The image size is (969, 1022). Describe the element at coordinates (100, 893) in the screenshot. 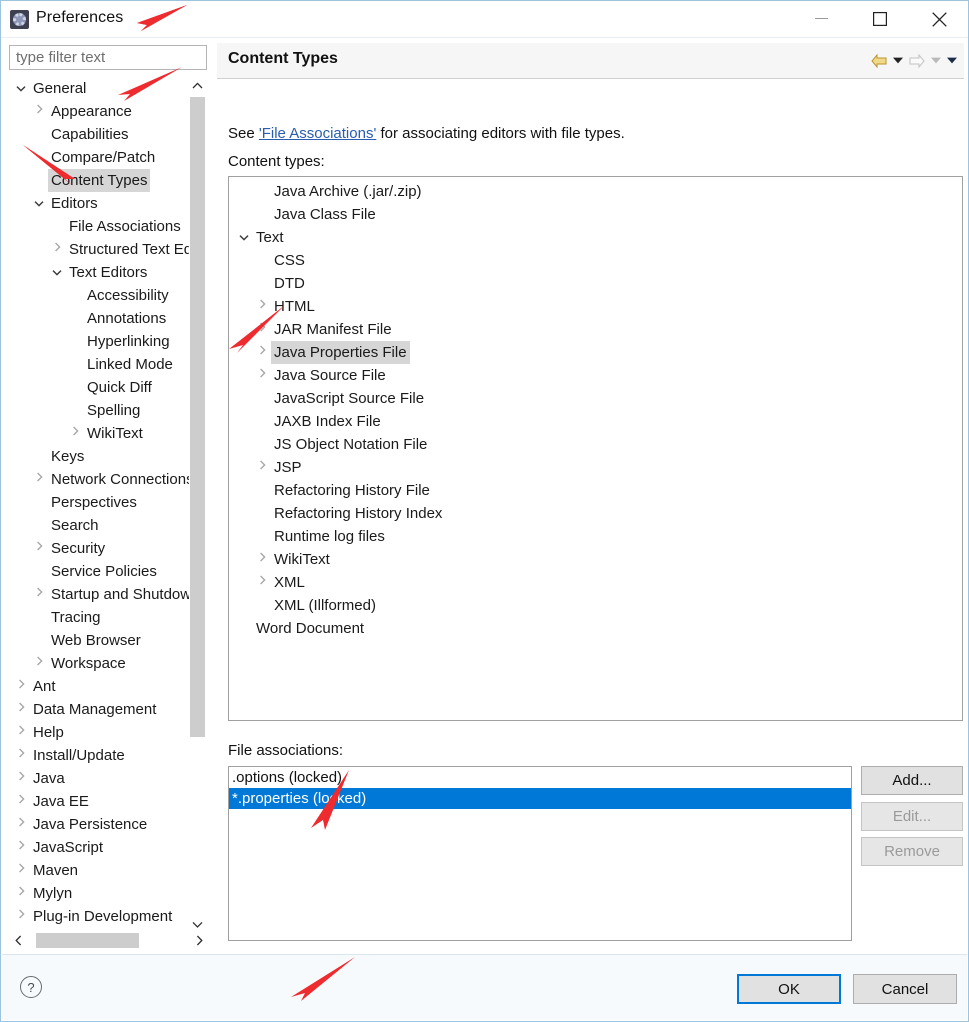

I see `sidebar-item-mylyn: Mylyn` at that location.